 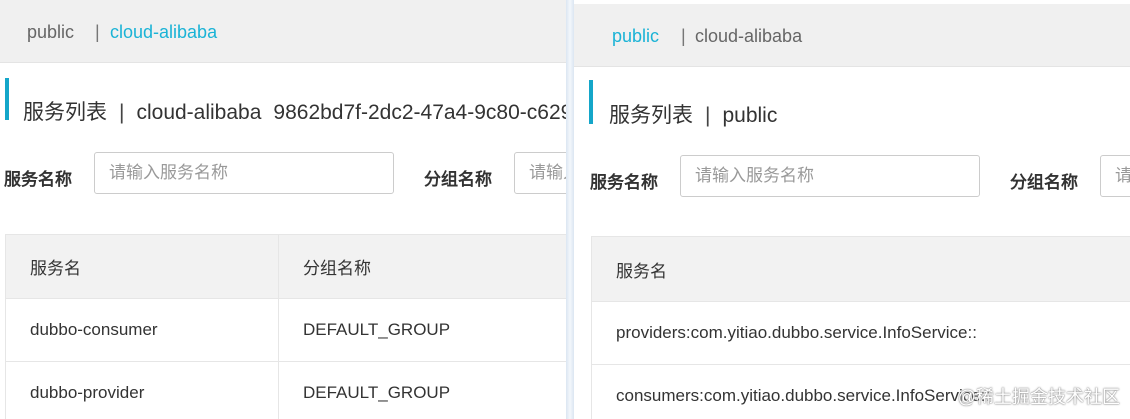 What do you see at coordinates (570, 209) in the screenshot?
I see `panel-divider` at bounding box center [570, 209].